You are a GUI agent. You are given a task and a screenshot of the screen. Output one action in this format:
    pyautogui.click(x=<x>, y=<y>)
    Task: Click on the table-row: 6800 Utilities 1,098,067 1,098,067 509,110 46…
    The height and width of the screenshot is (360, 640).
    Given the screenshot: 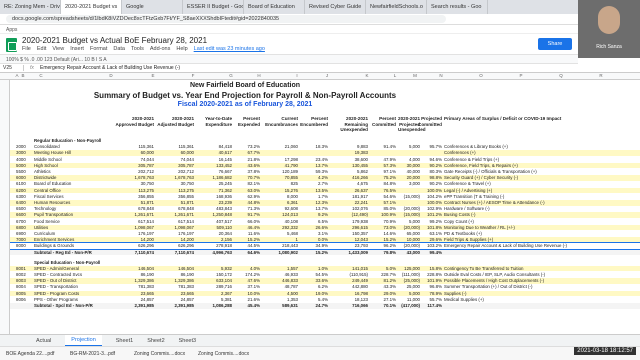 What is the action you would take?
    pyautogui.click(x=325, y=227)
    